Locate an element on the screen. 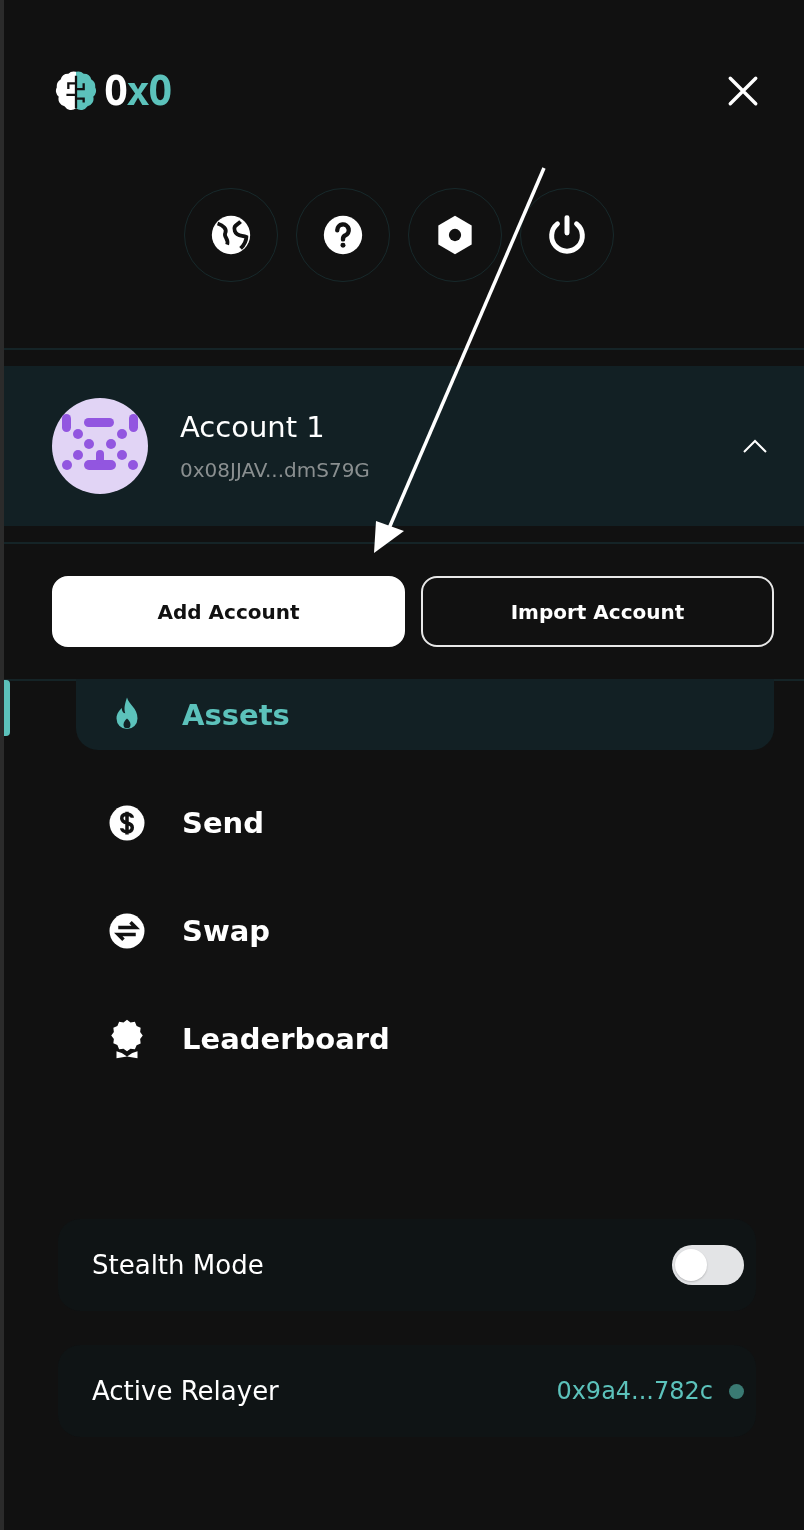 The width and height of the screenshot is (804, 1530). nav-item: Send is located at coordinates (425, 822).